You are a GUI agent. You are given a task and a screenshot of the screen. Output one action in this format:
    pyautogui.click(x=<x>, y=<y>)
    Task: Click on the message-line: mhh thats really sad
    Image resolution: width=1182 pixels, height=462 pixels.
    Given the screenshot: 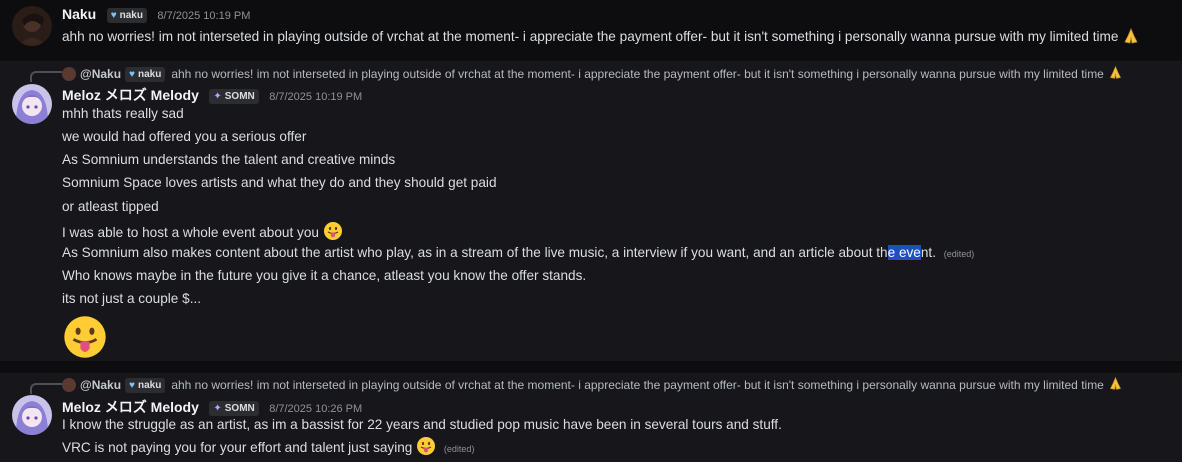 What is the action you would take?
    pyautogui.click(x=123, y=113)
    